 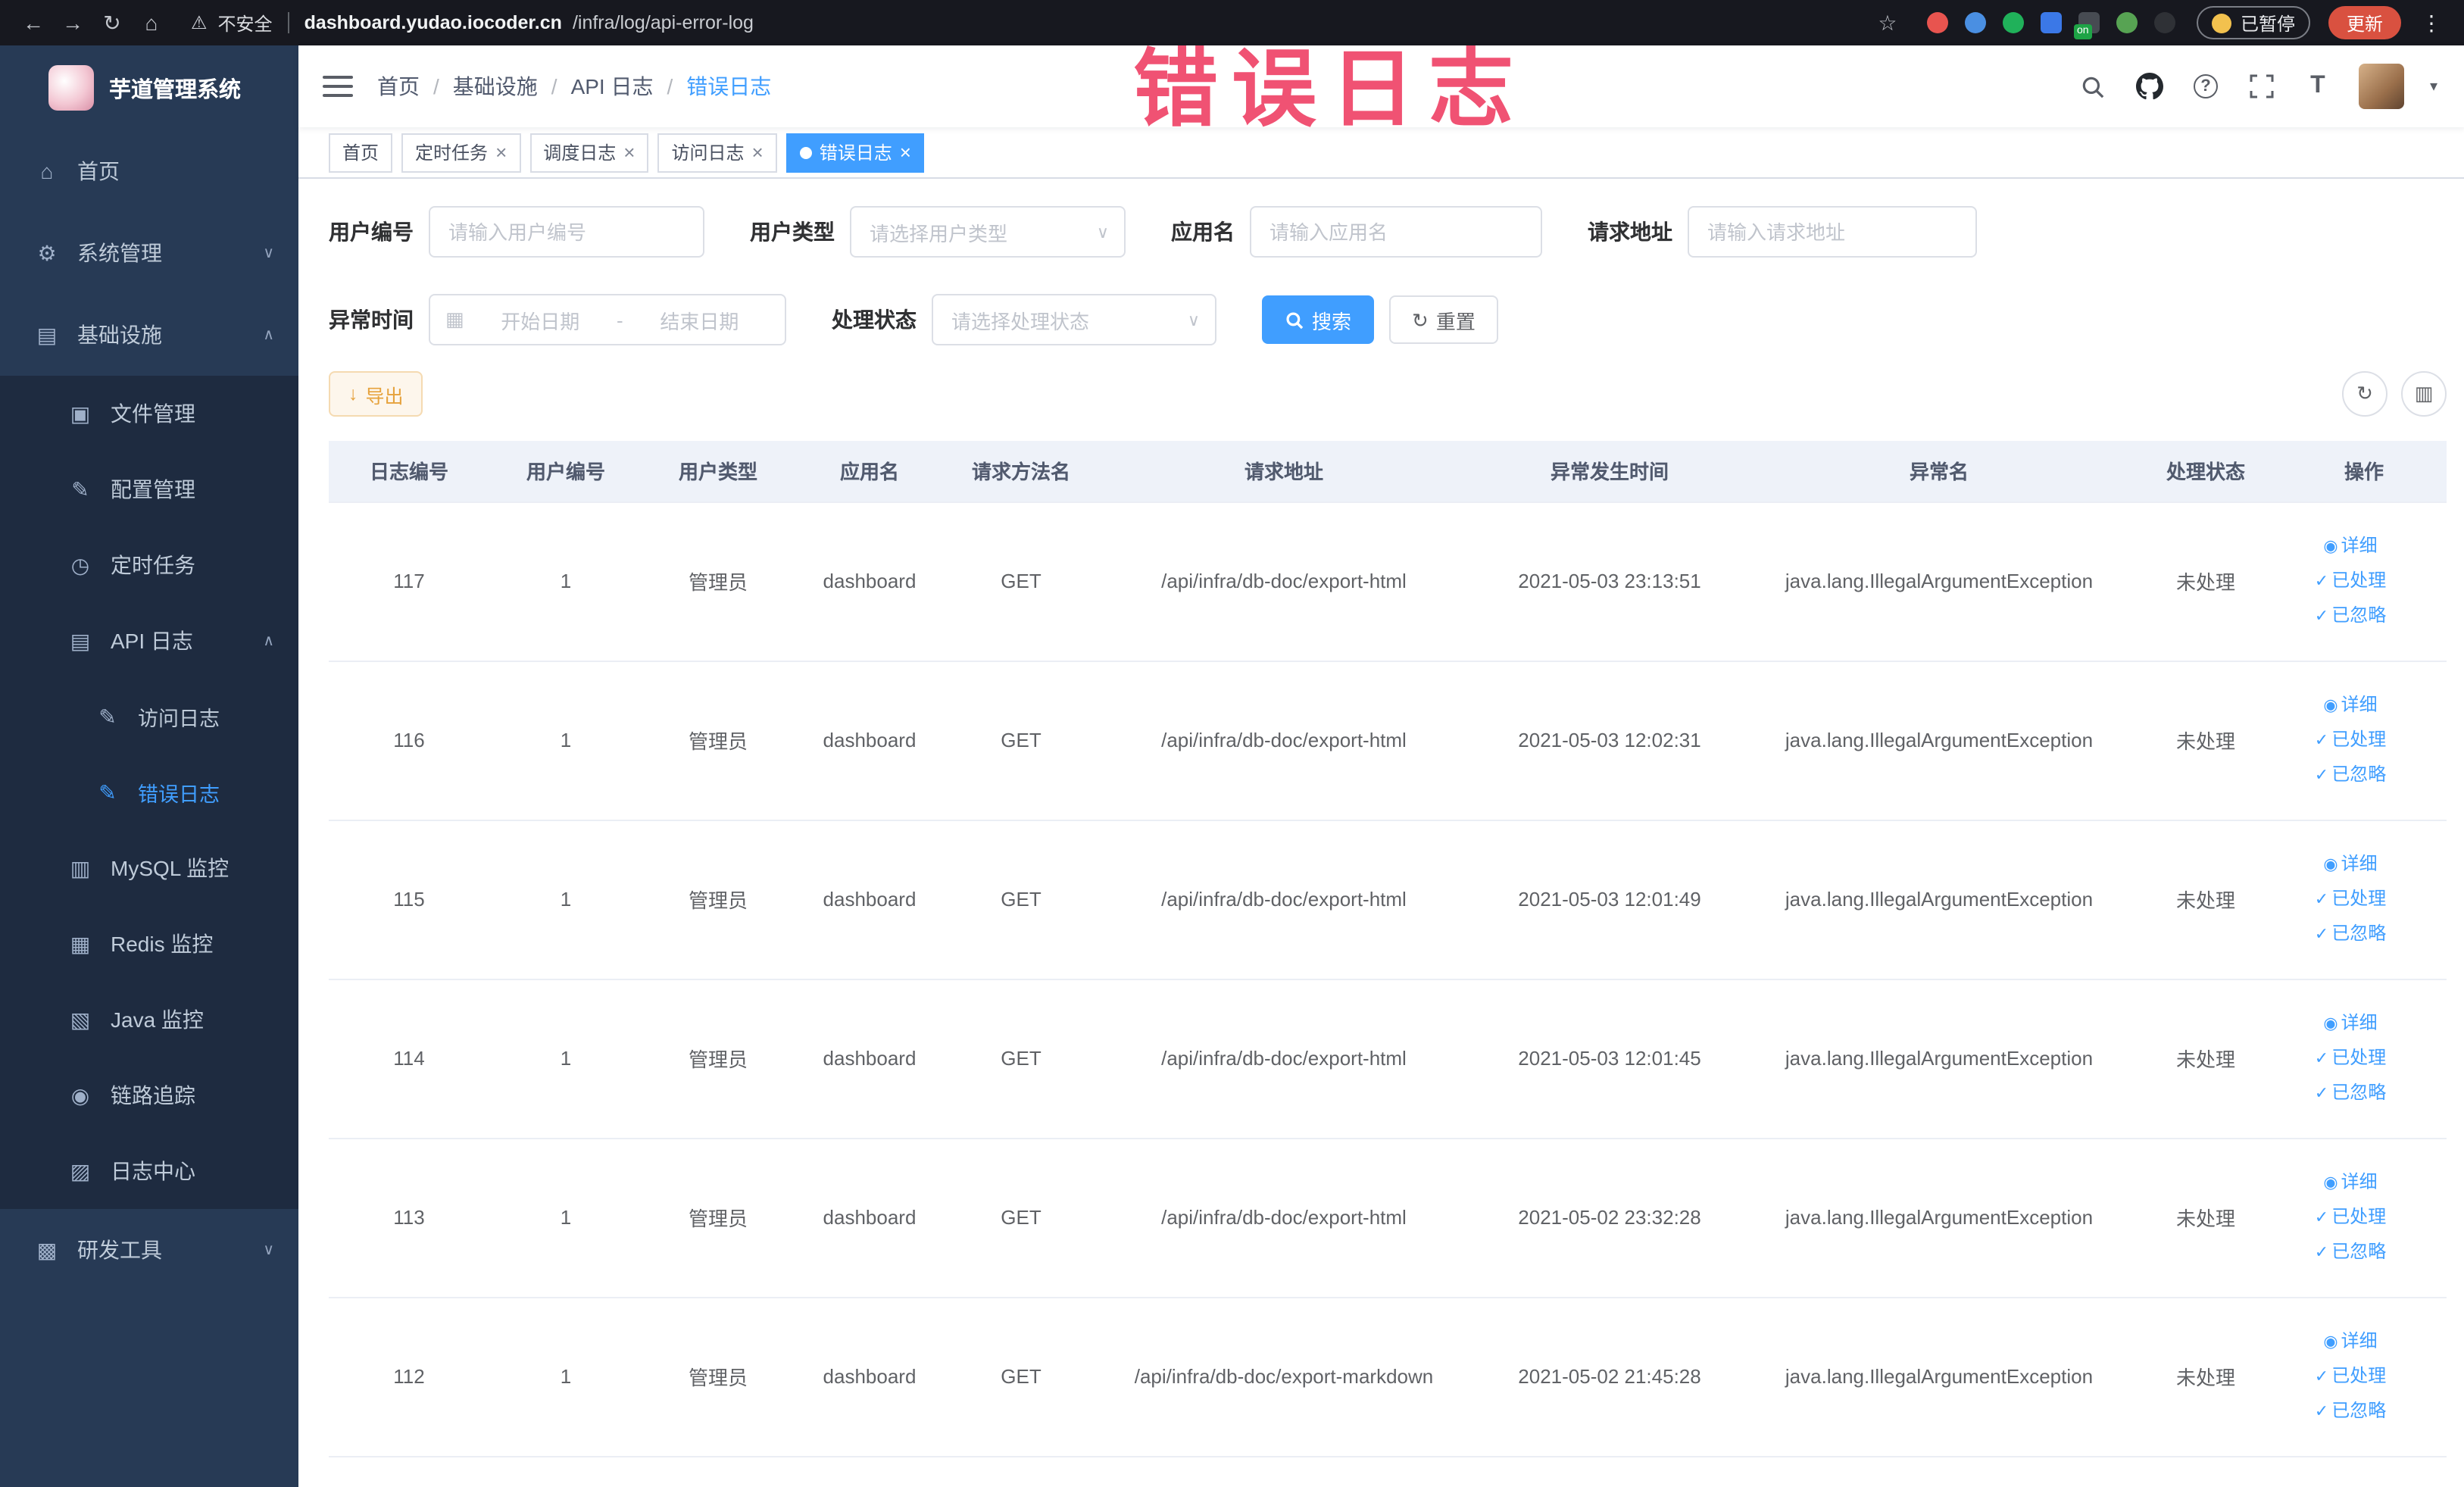 I want to click on github-icon, so click(x=2150, y=86).